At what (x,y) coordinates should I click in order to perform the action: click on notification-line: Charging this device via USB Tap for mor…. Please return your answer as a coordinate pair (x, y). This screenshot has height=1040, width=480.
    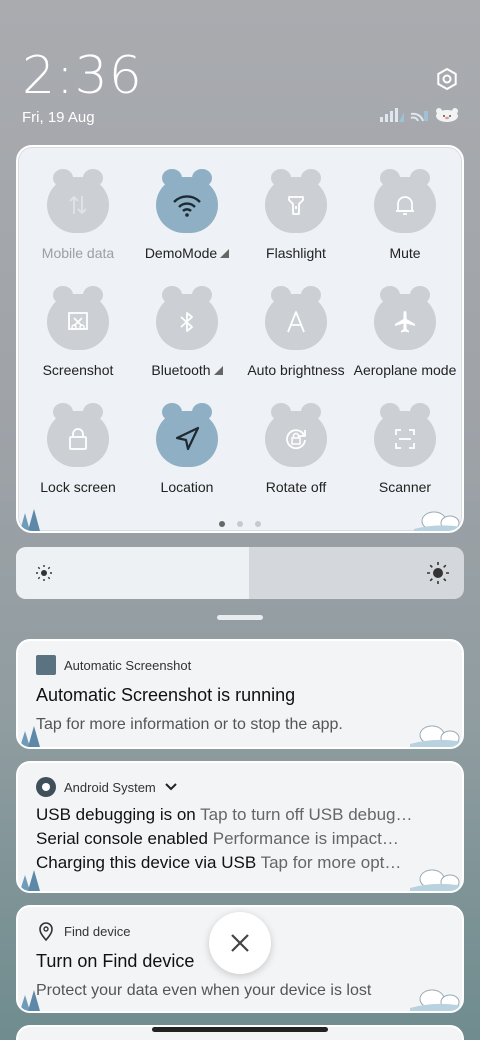
    Looking at the image, I should click on (240, 861).